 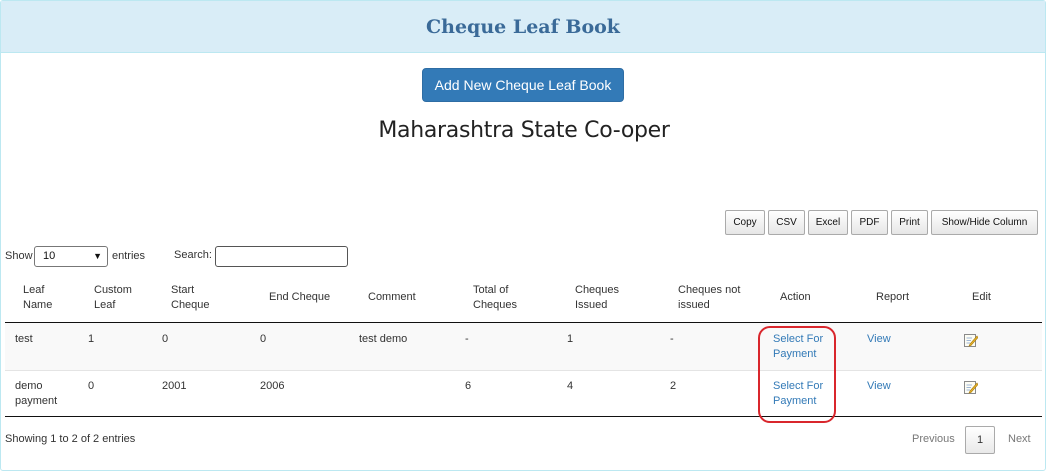 What do you see at coordinates (524, 130) in the screenshot?
I see `bank-name-title: Maharashtra State Co-oper` at bounding box center [524, 130].